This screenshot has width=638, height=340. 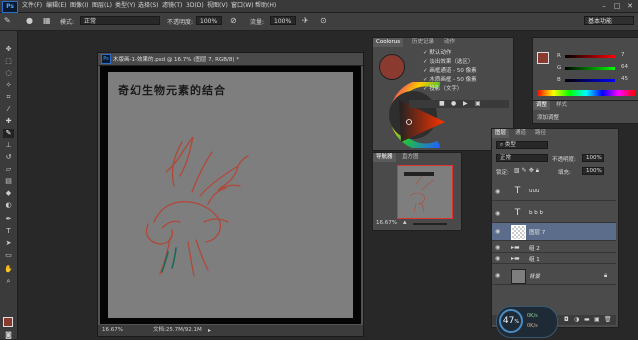 What do you see at coordinates (230, 59) in the screenshot?
I see `document-tab: Ps 木版画-1-效果的.psd @ 16.7% (图层 7, RGB/8) *` at bounding box center [230, 59].